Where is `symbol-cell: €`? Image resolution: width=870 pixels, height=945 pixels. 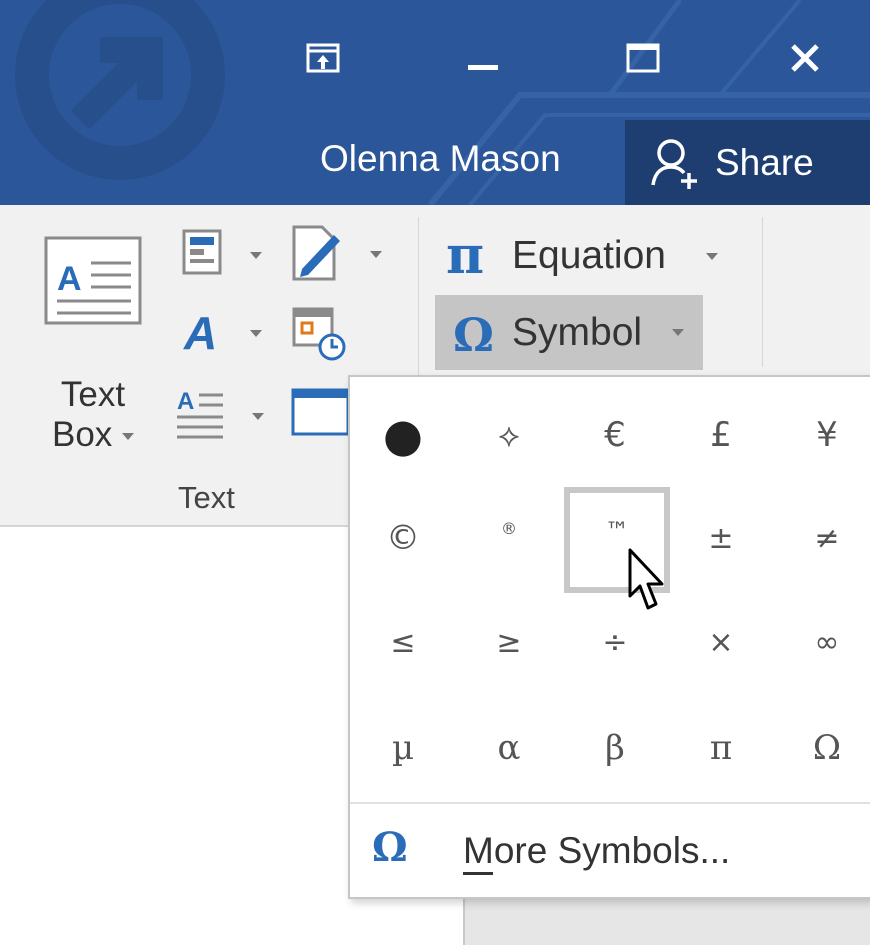 symbol-cell: € is located at coordinates (615, 435).